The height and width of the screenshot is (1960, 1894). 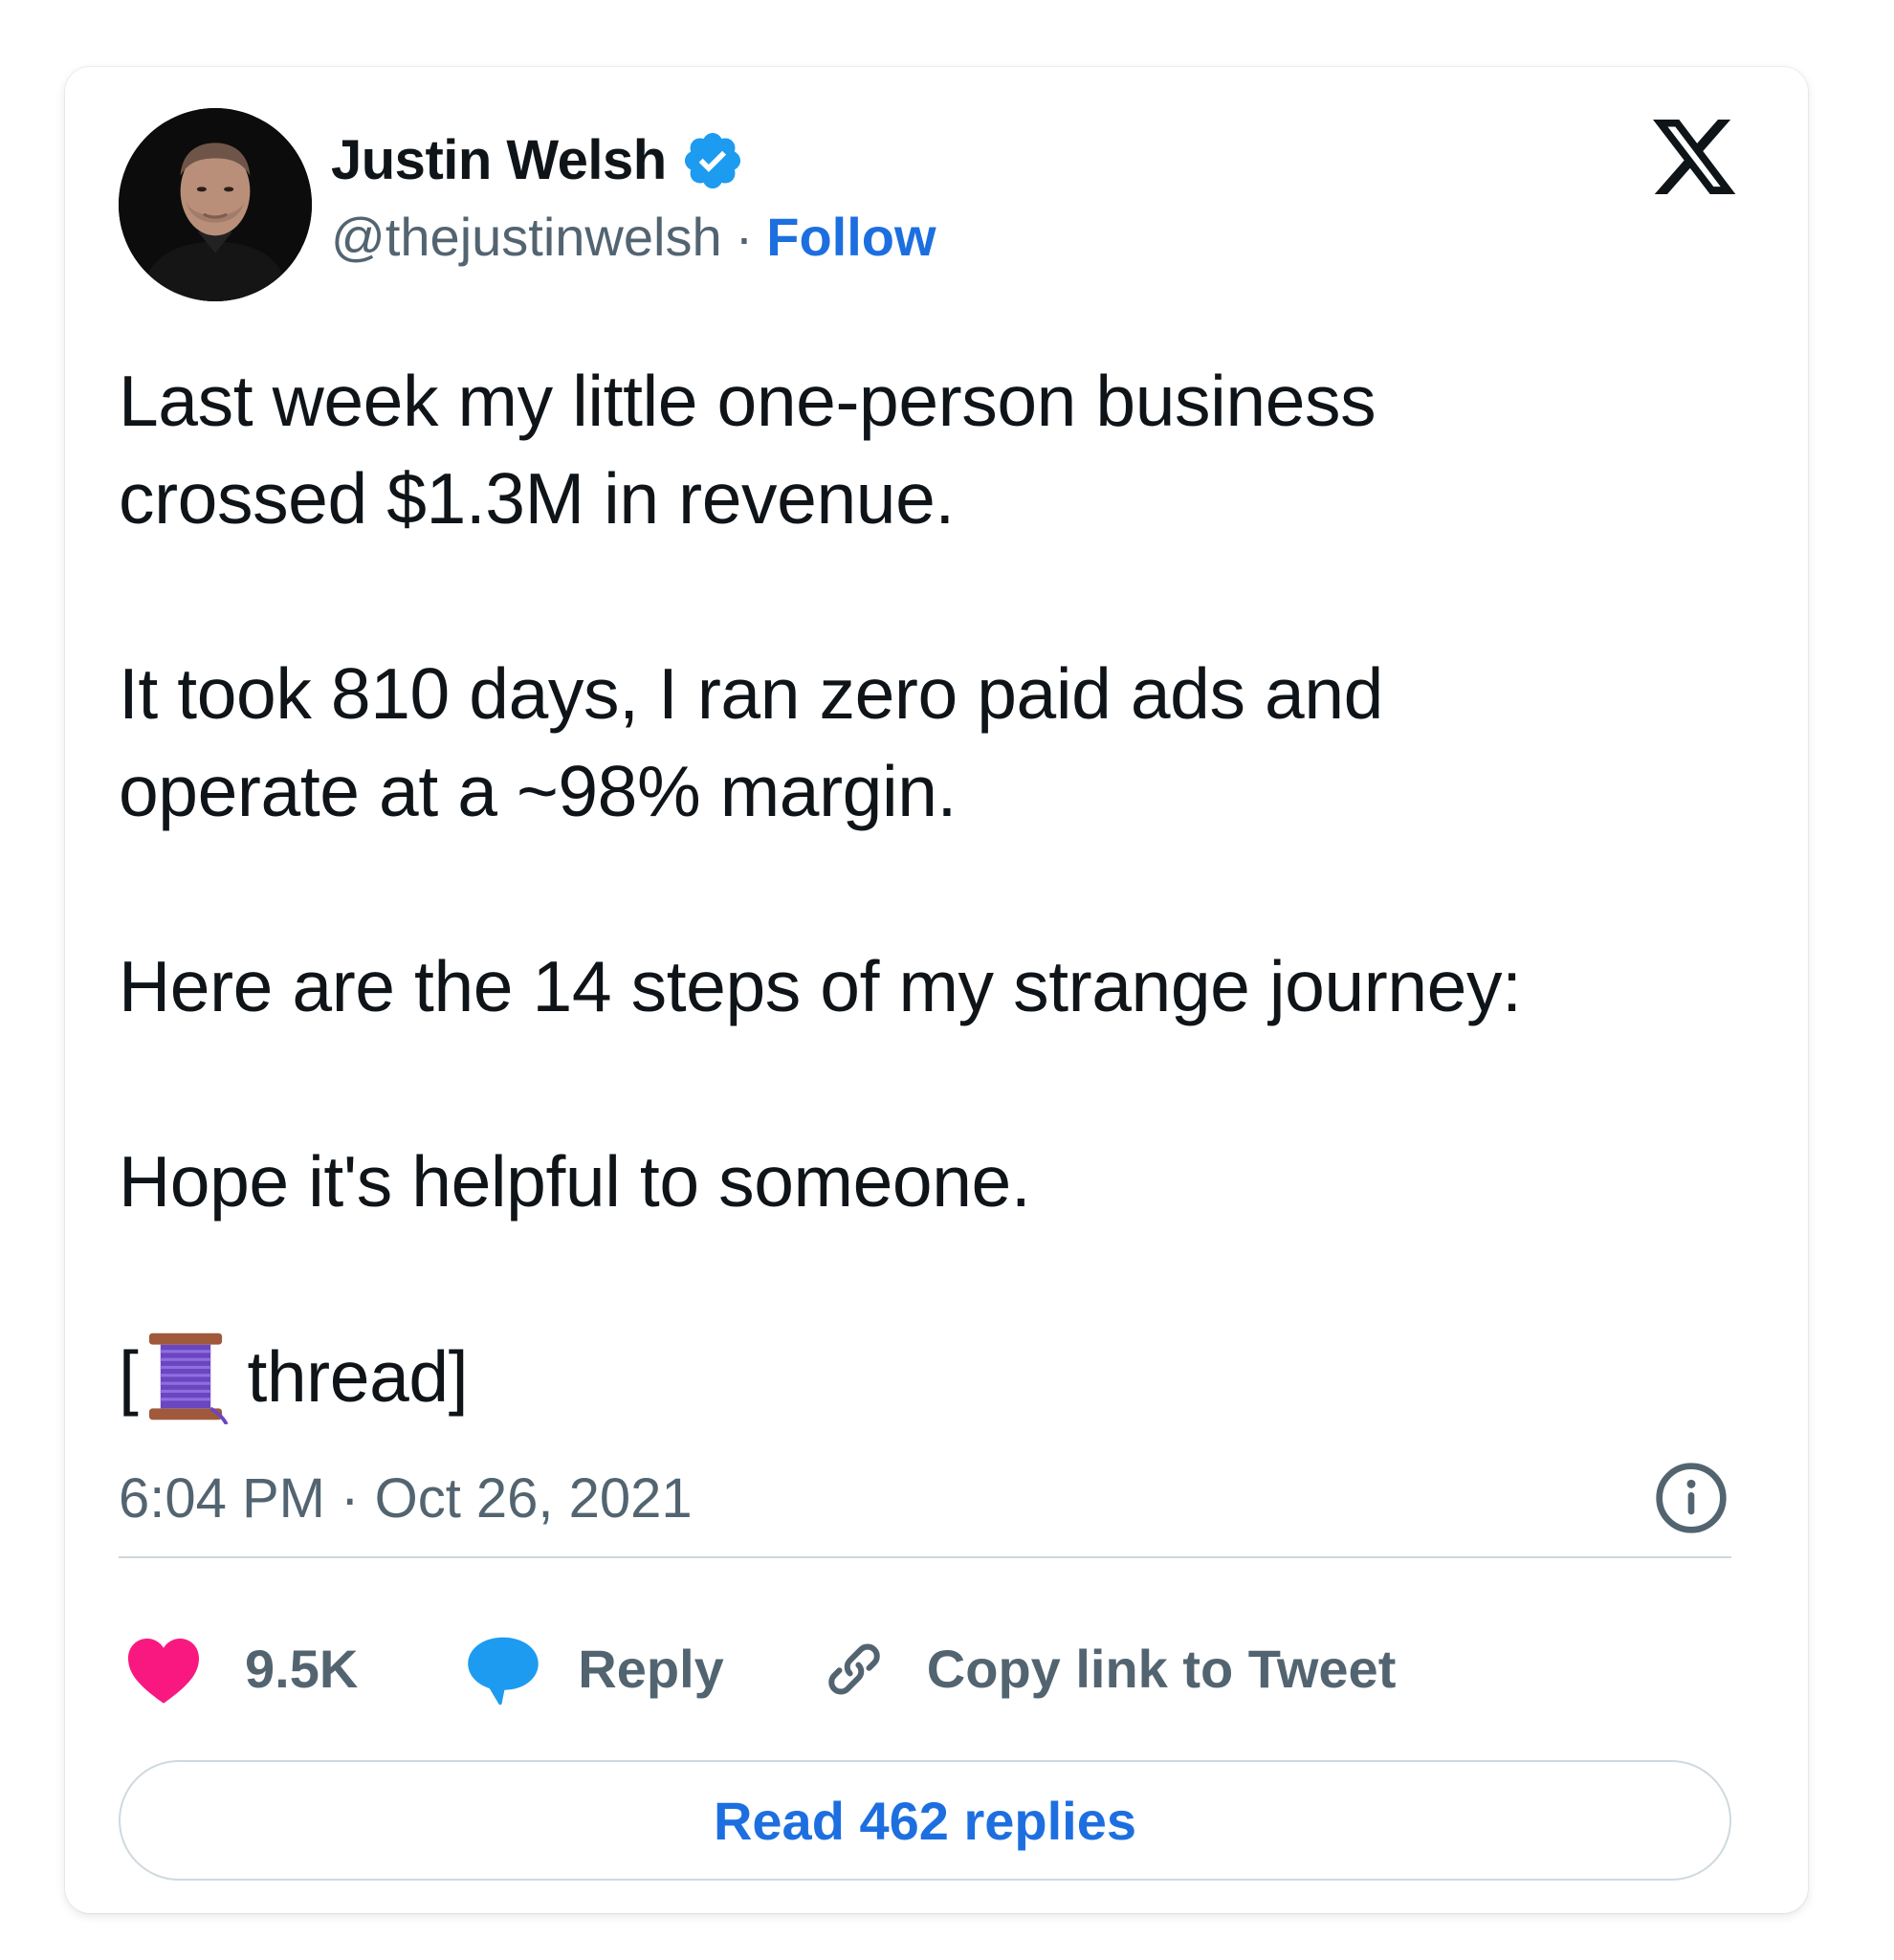 What do you see at coordinates (504, 1671) in the screenshot?
I see `speech-bubble-icon` at bounding box center [504, 1671].